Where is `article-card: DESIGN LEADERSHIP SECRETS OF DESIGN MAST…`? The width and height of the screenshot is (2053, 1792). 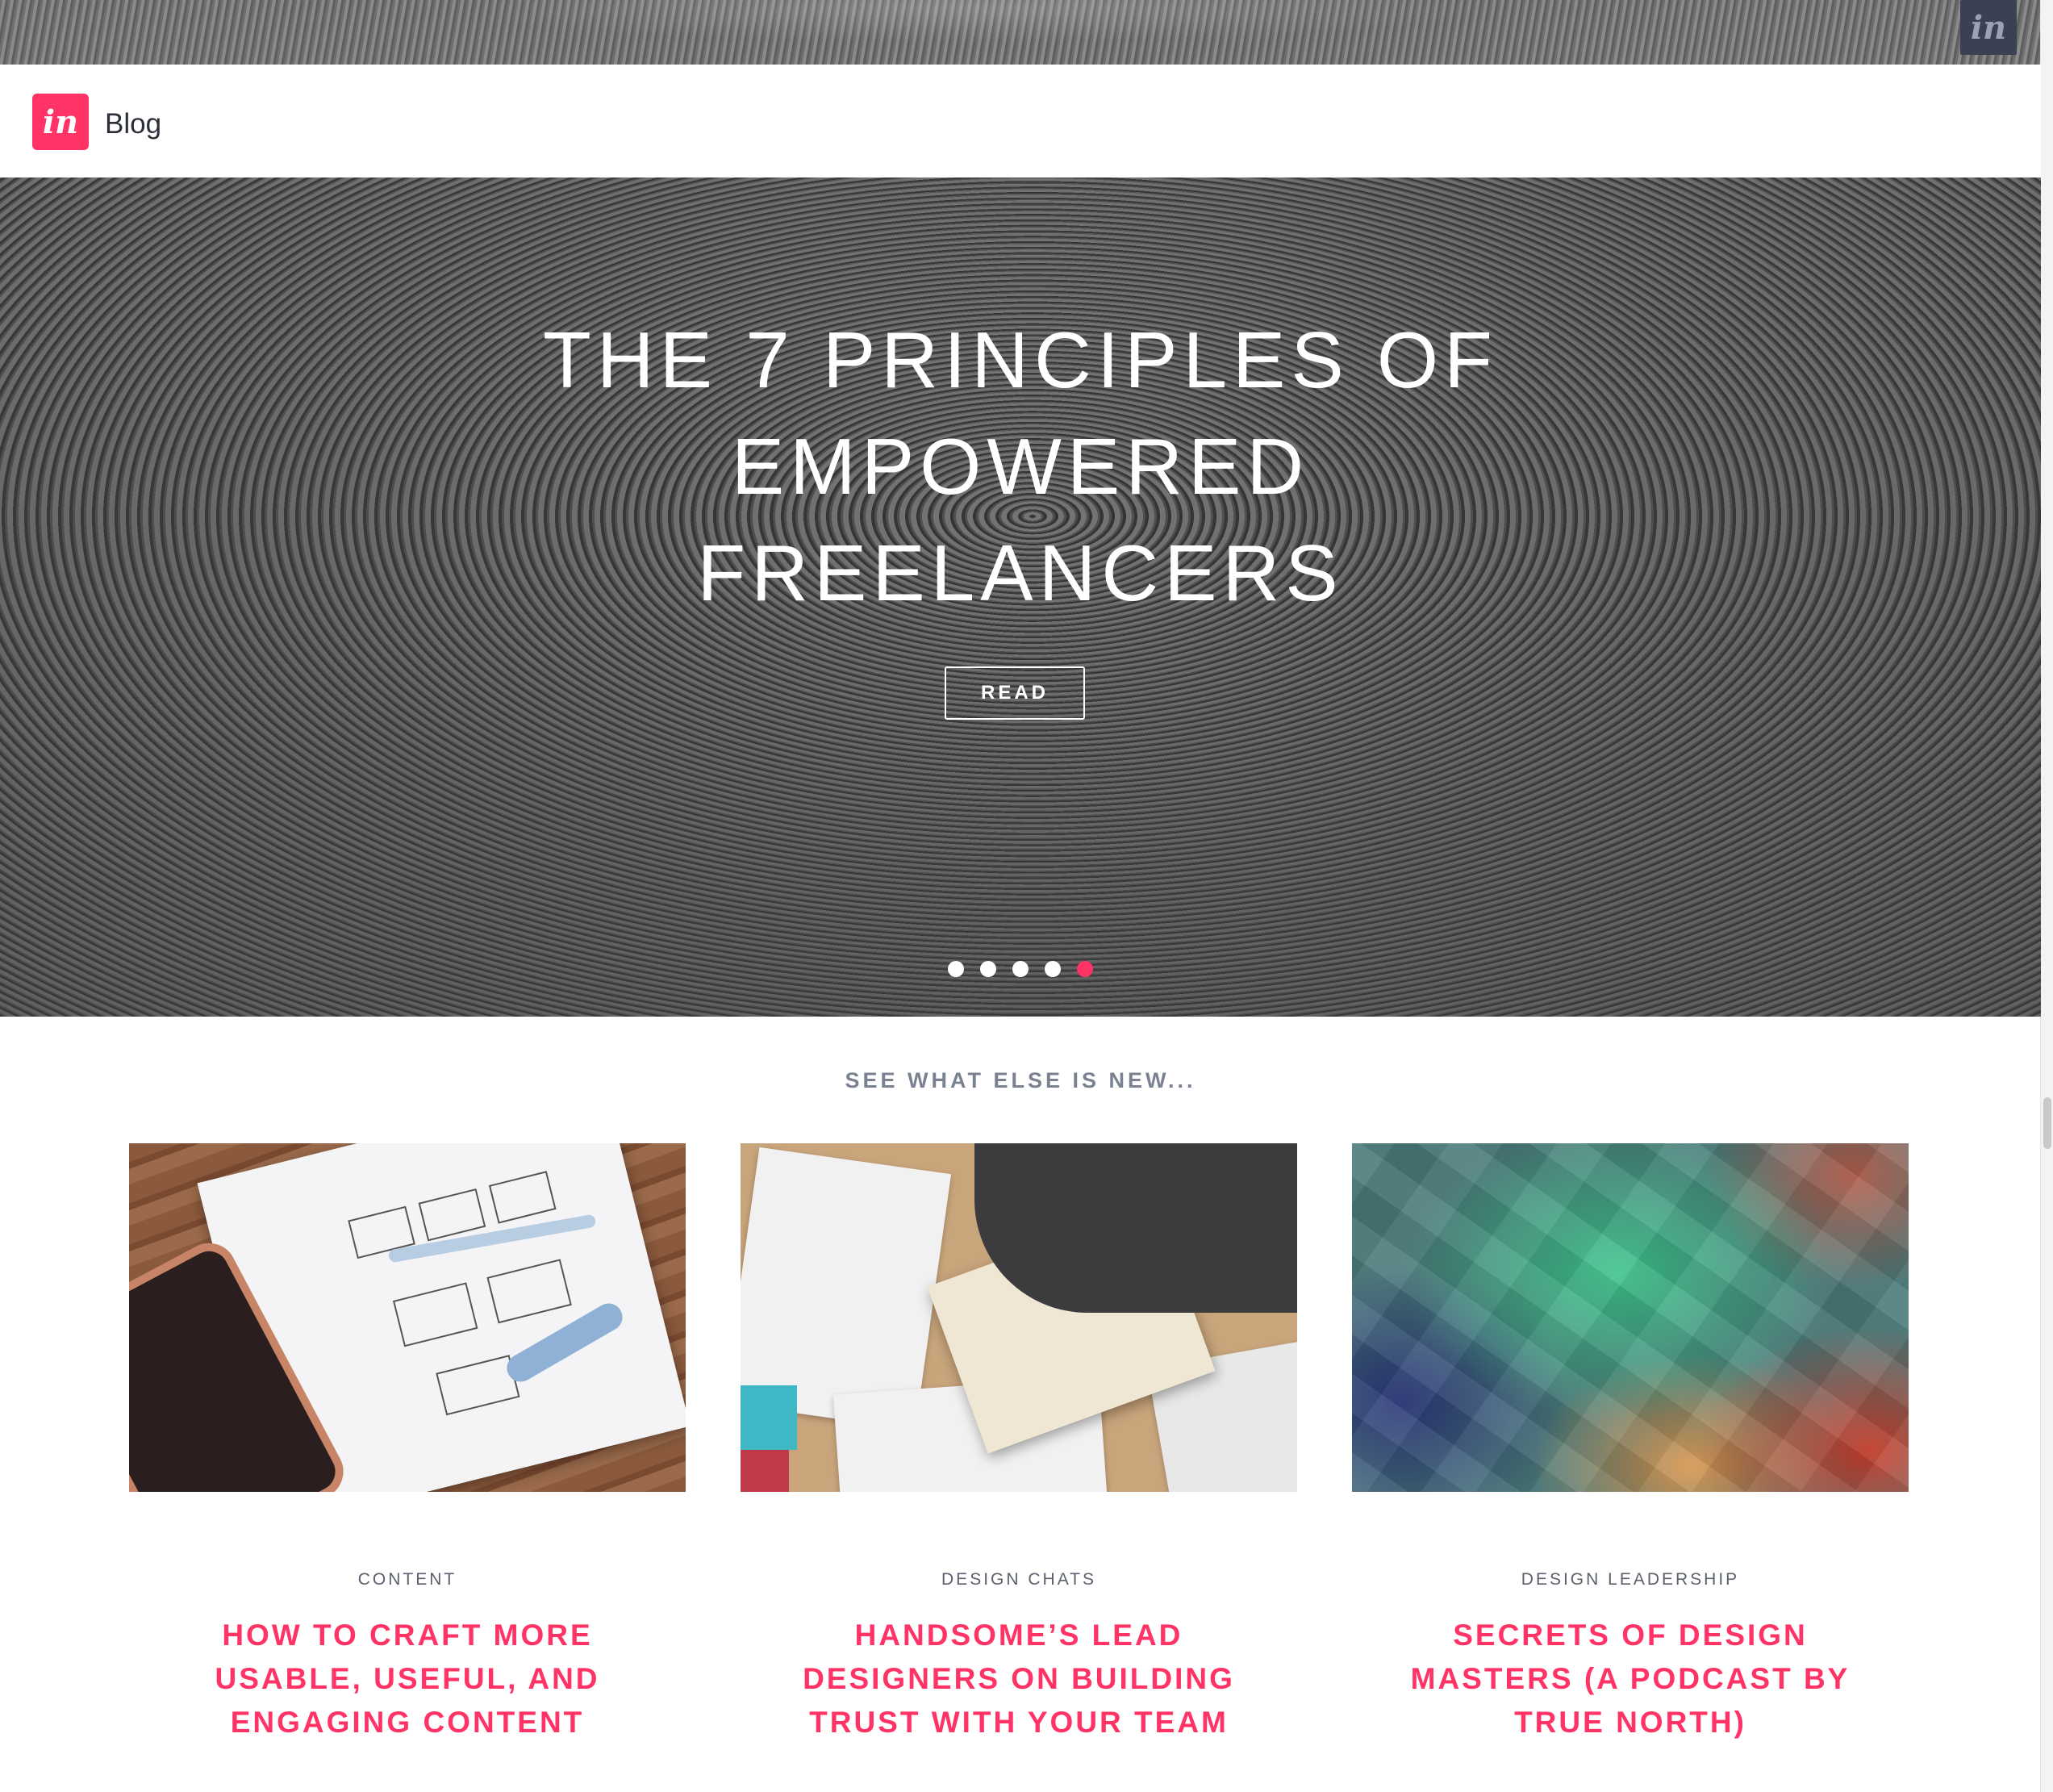 article-card: DESIGN LEADERSHIP SECRETS OF DESIGN MAST… is located at coordinates (1631, 1443).